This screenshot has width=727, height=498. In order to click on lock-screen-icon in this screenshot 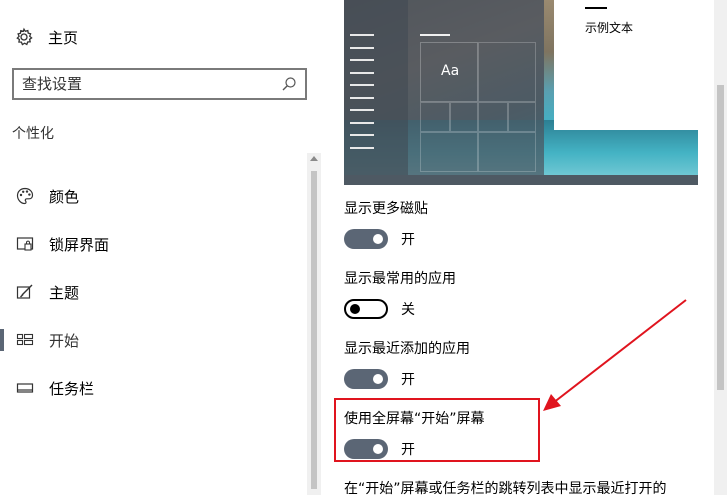, I will do `click(25, 244)`.